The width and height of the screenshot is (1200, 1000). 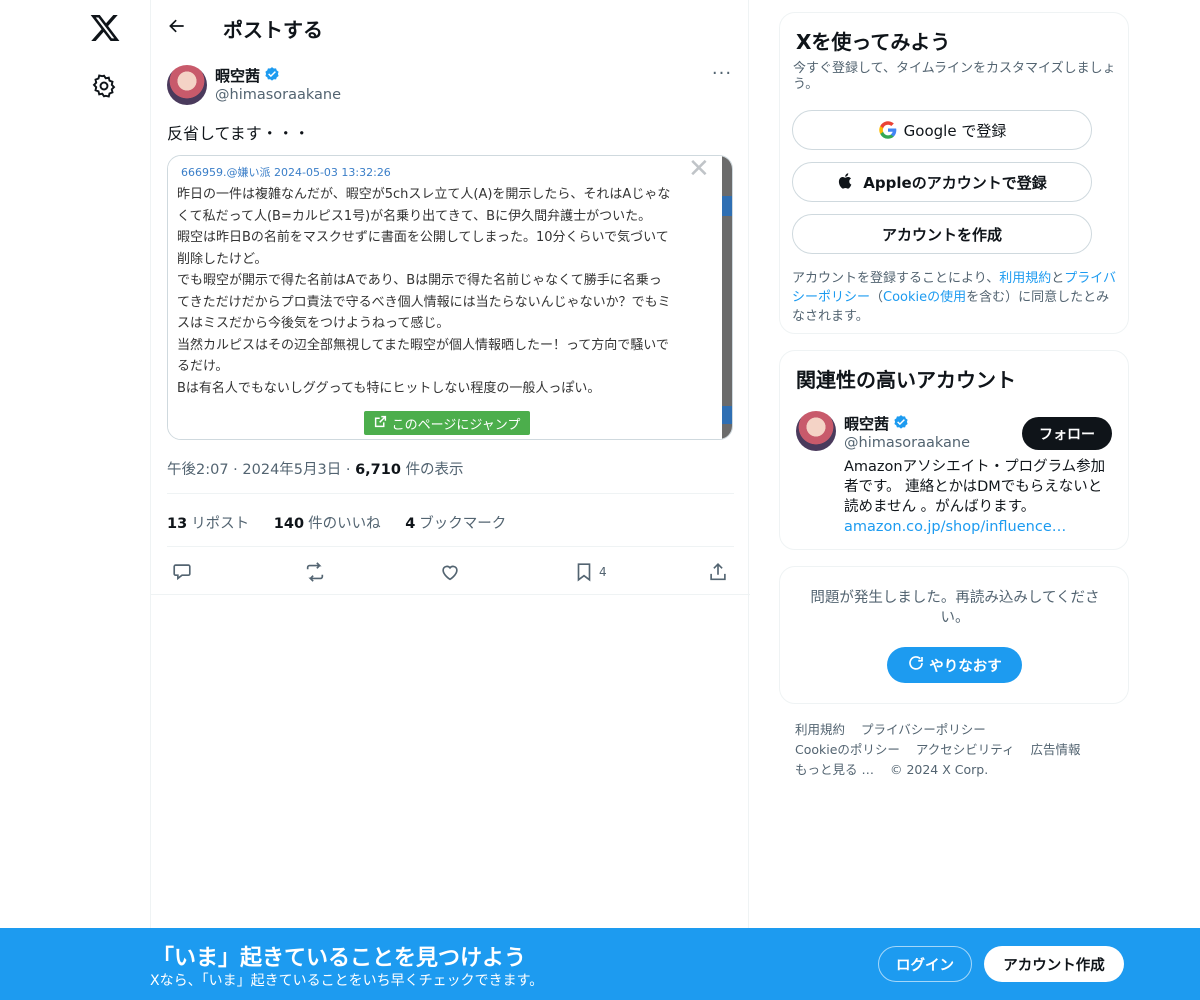 I want to click on close-icon: ✕, so click(x=699, y=169).